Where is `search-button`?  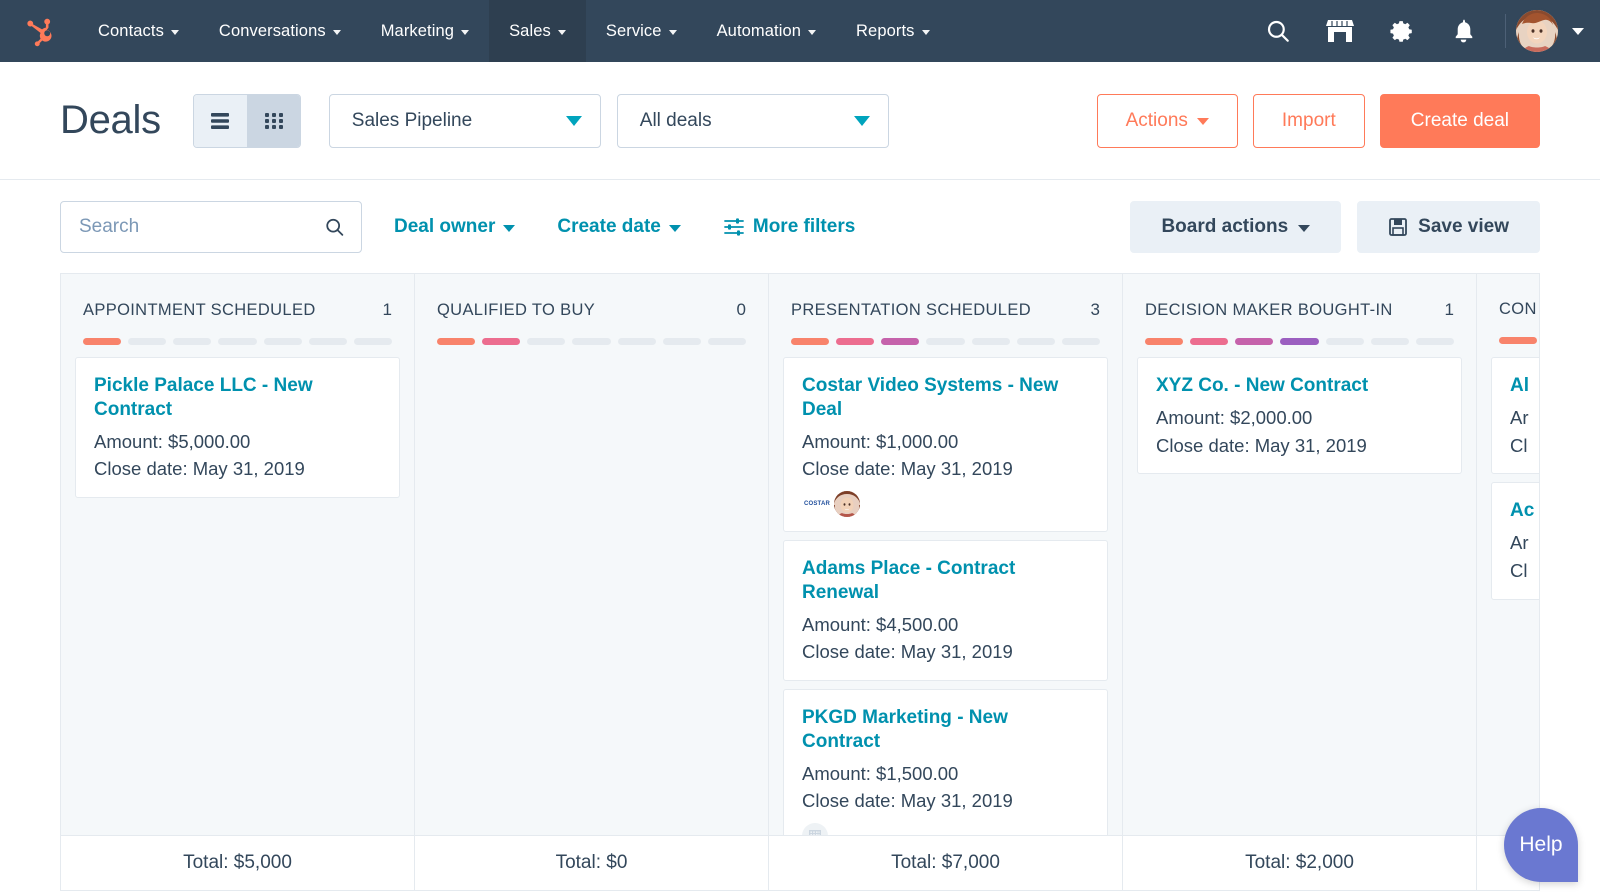 search-button is located at coordinates (1278, 31).